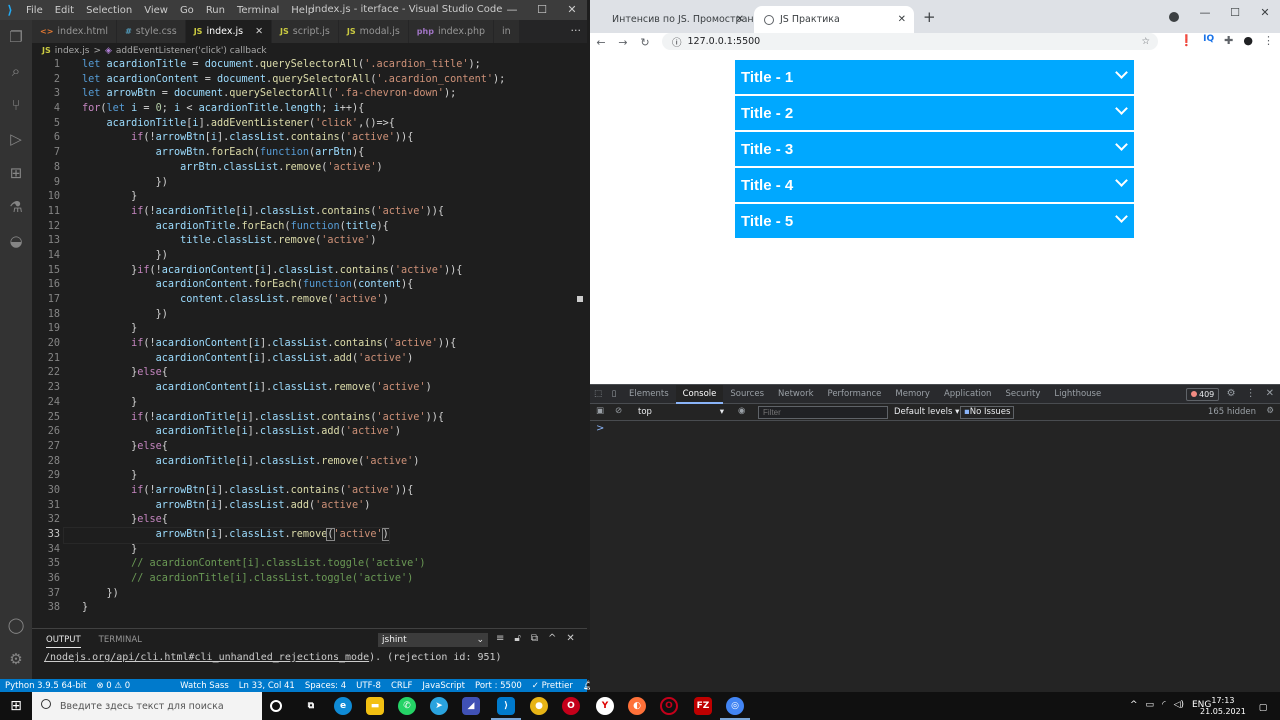 This screenshot has height=720, width=1280. I want to click on docker-icon: ◒, so click(16, 241).